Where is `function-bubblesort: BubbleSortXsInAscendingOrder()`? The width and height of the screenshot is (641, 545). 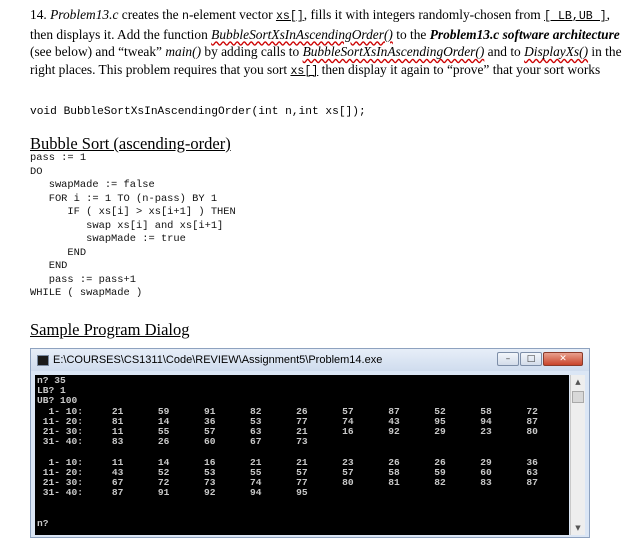 function-bubblesort: BubbleSortXsInAscendingOrder() is located at coordinates (302, 34).